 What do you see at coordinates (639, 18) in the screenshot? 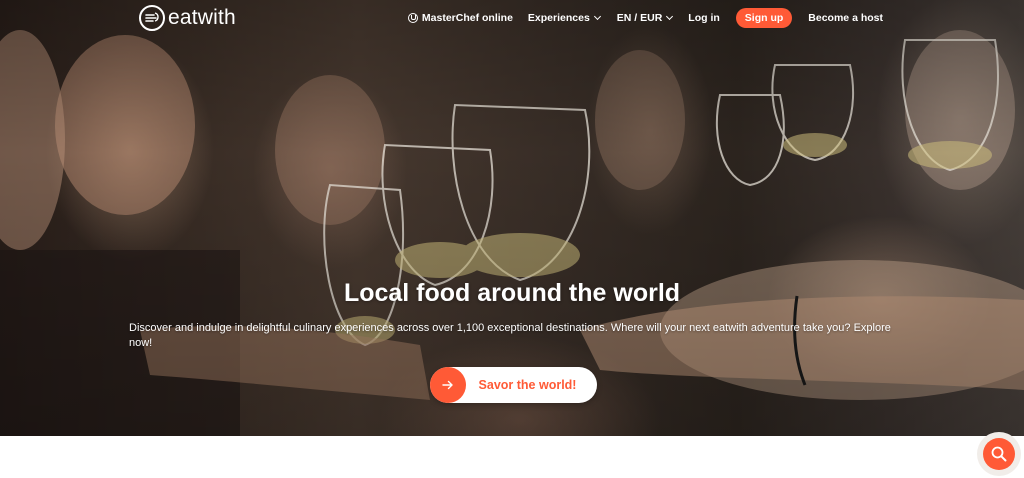
I see `nav-language-label: EN / EUR` at bounding box center [639, 18].